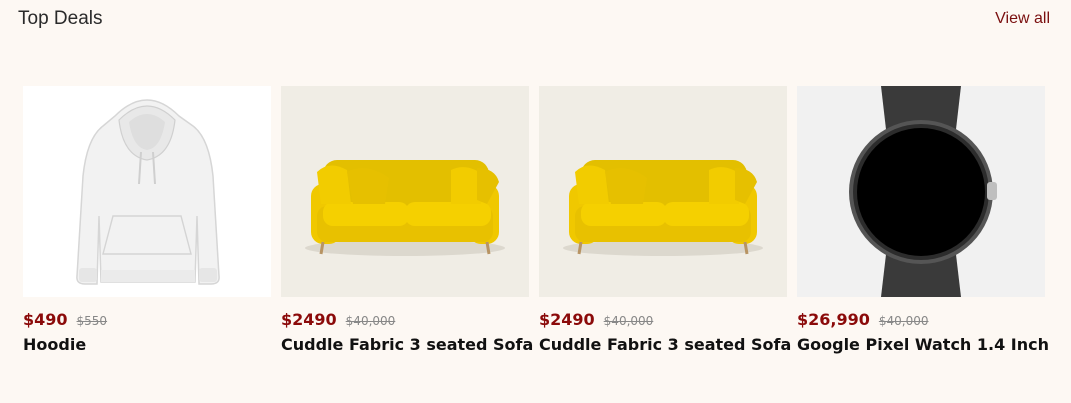 This screenshot has height=403, width=1071. I want to click on price-row: $26,990 $40,000, so click(921, 320).